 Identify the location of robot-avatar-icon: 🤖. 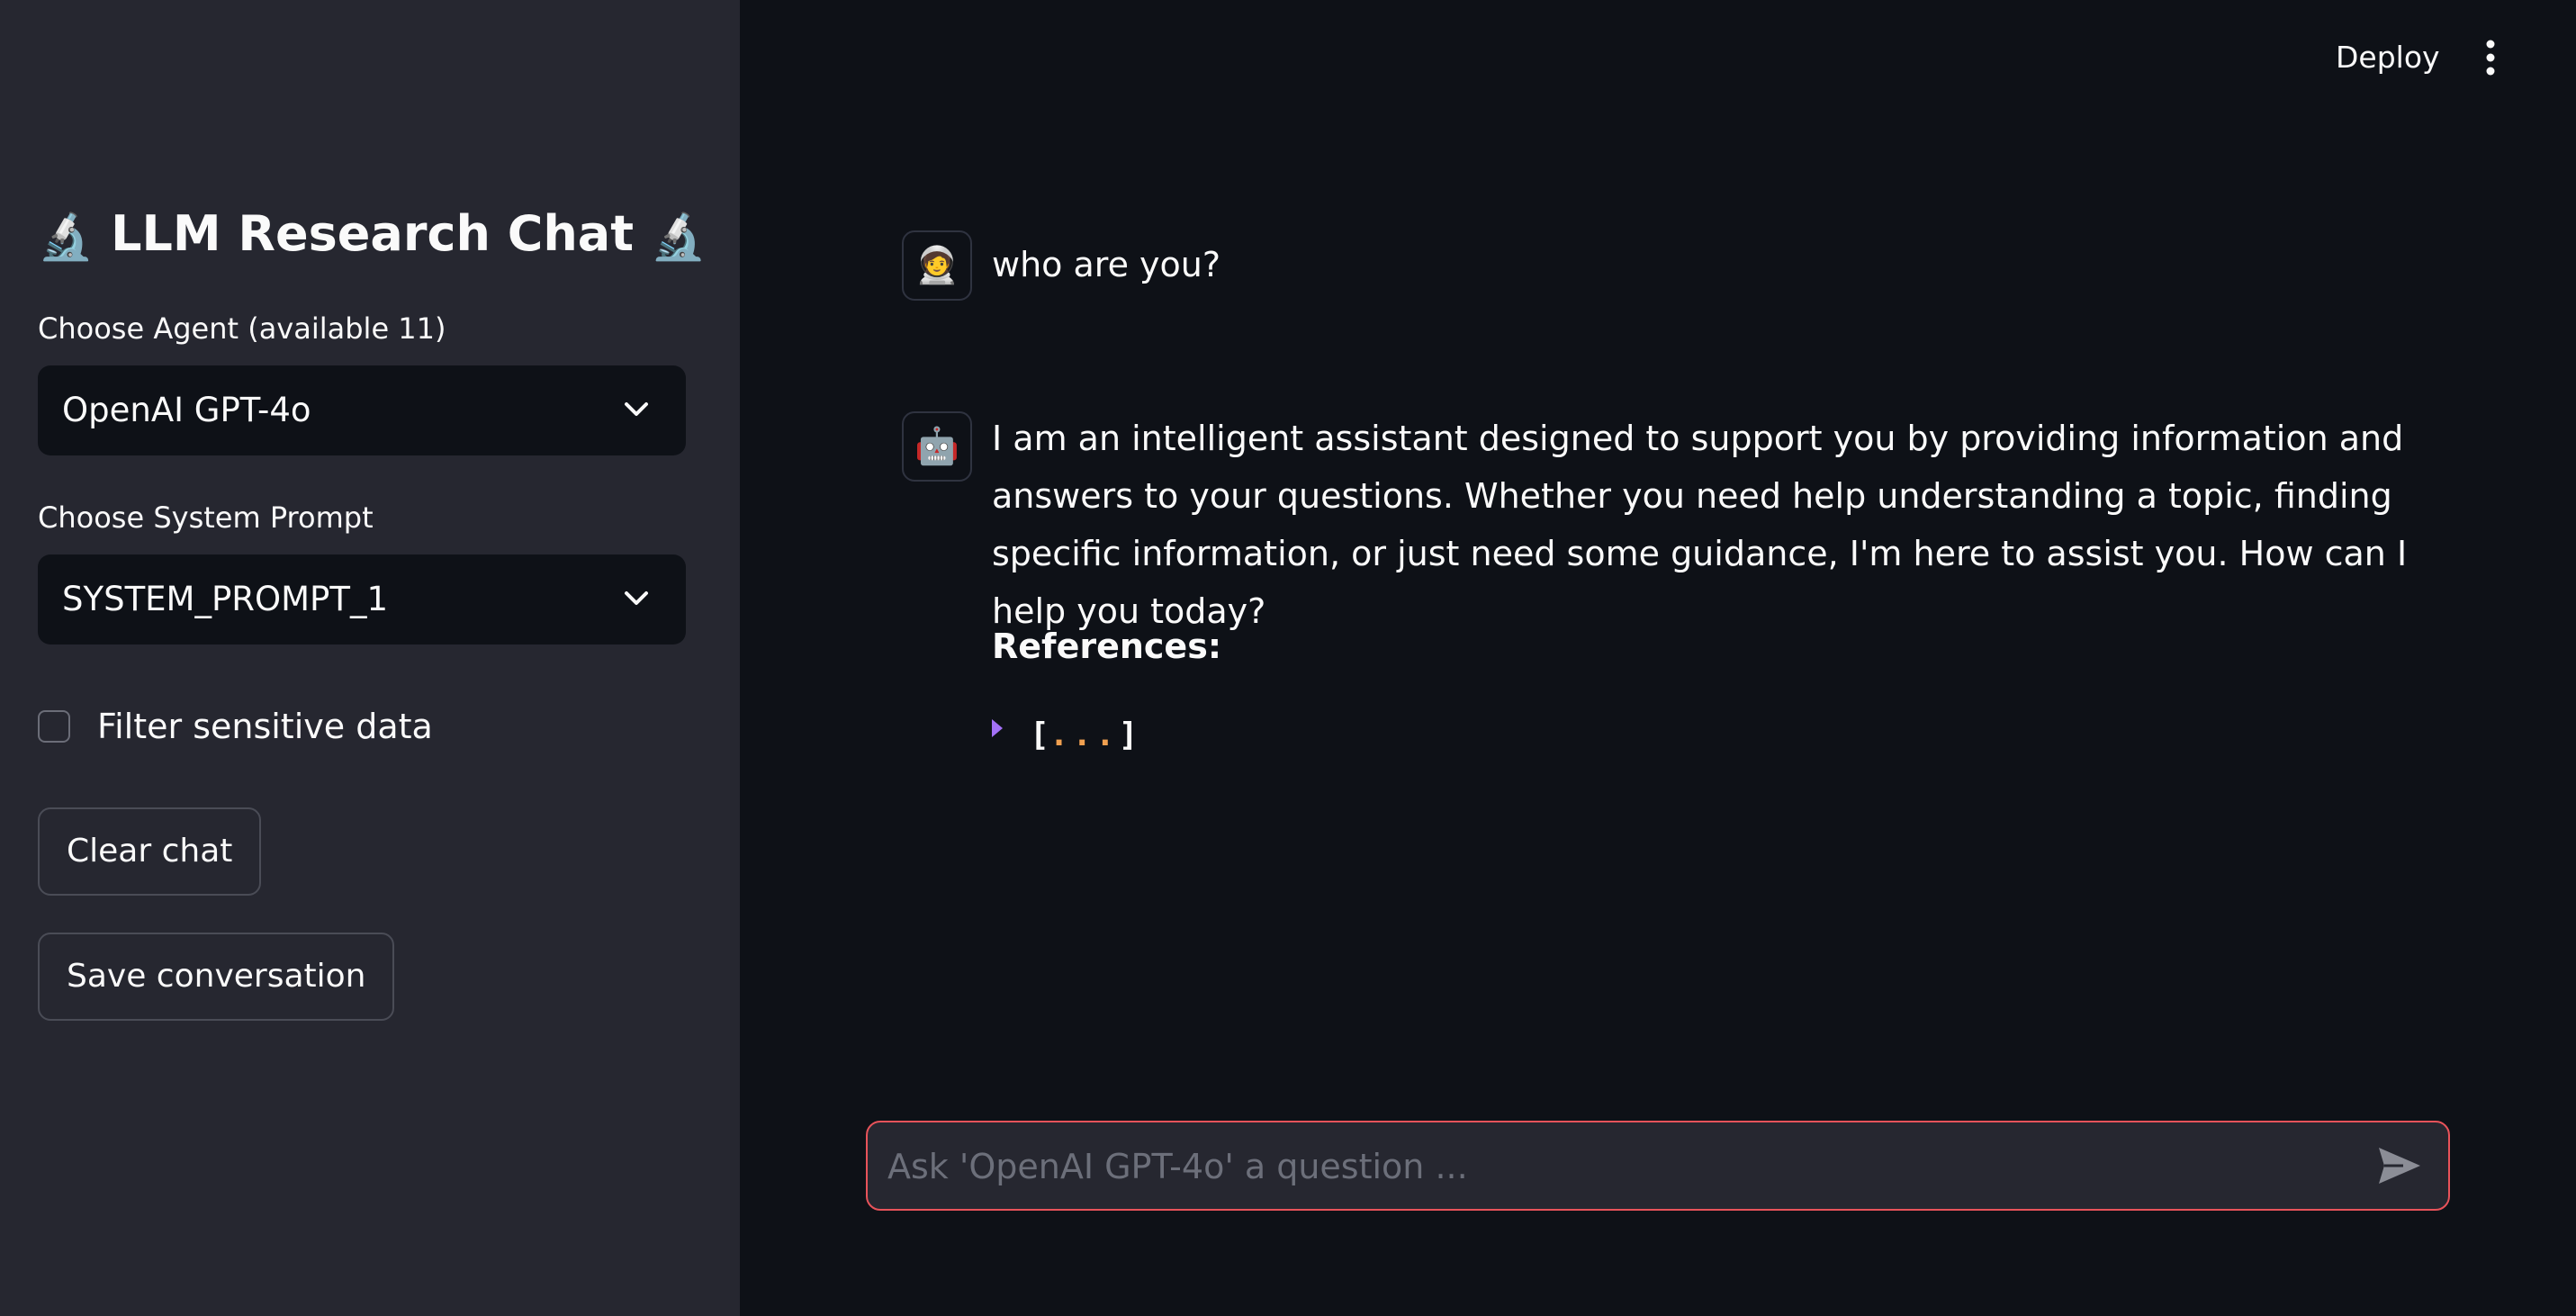
(937, 446).